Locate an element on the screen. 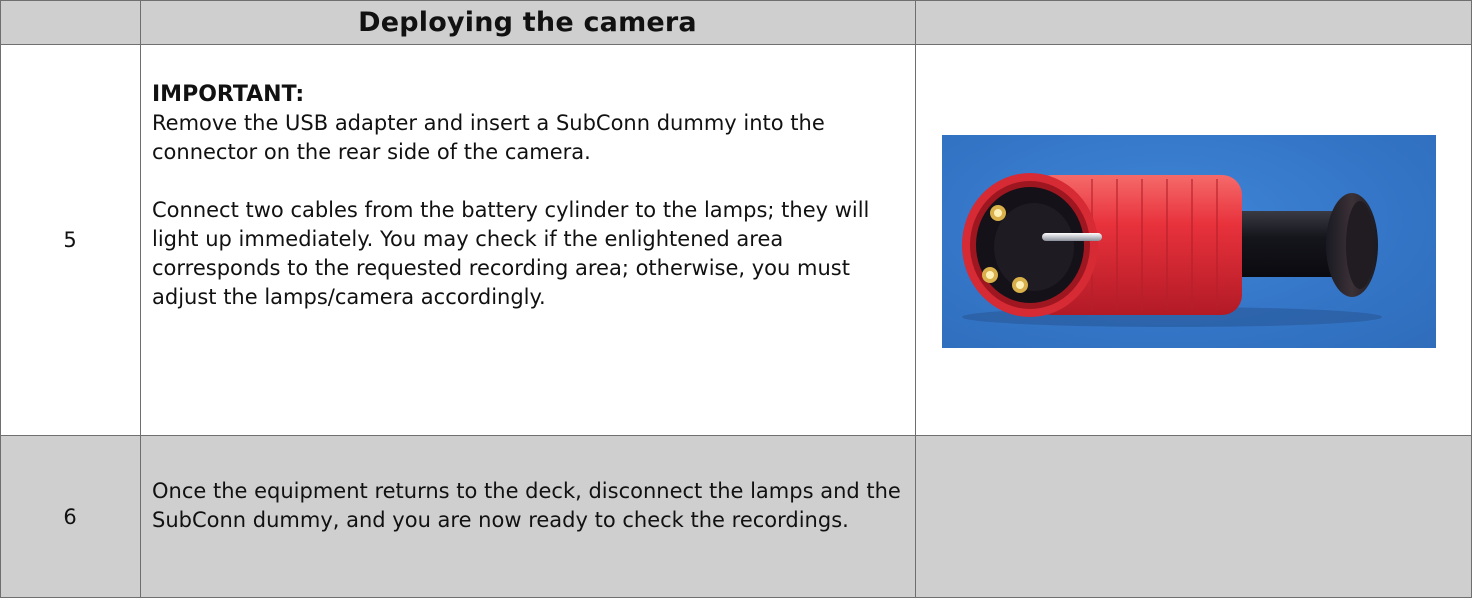  table-border-left is located at coordinates (0, 299).